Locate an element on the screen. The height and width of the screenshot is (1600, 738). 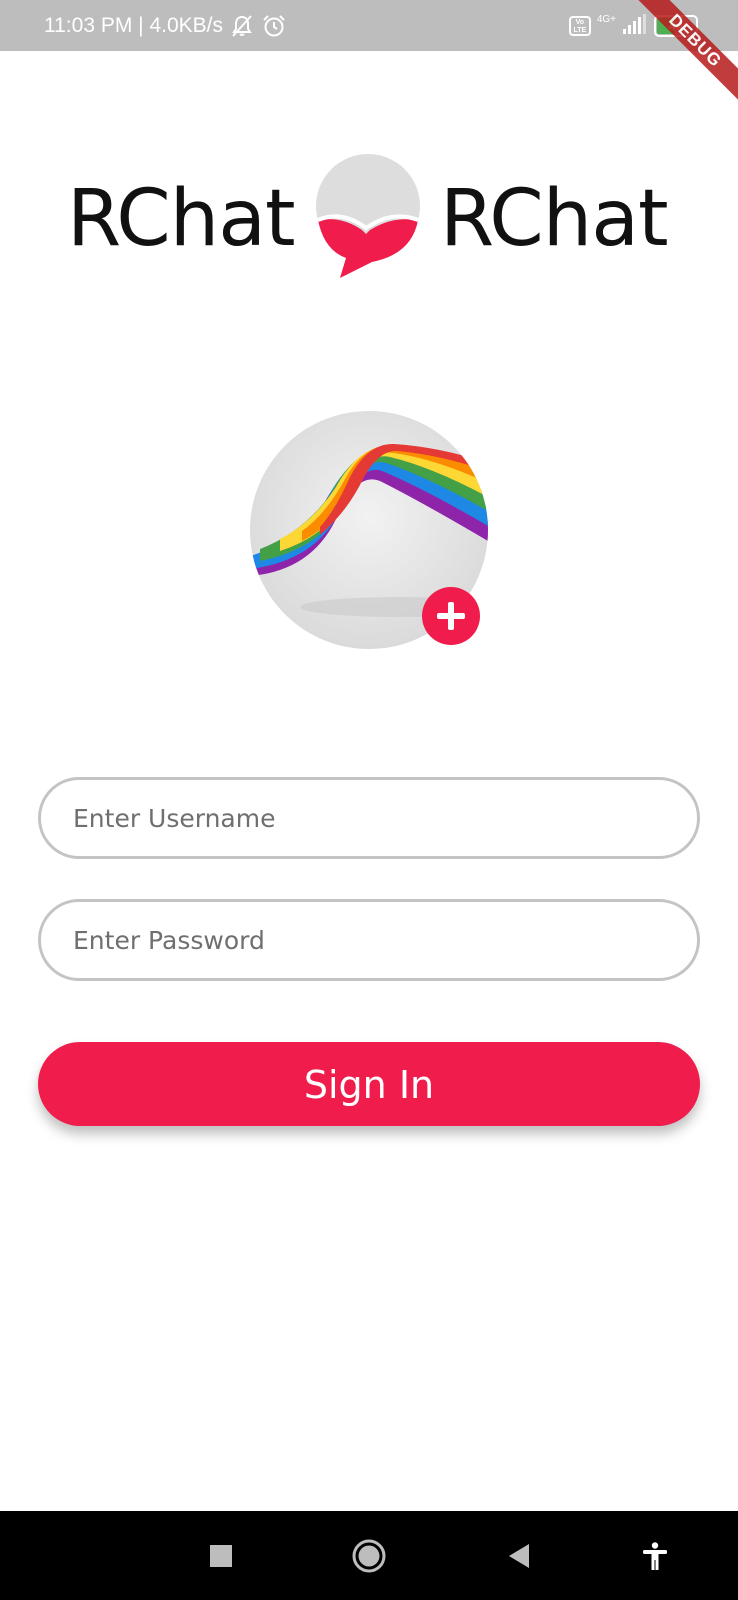
recents-button is located at coordinates (221, 1555).